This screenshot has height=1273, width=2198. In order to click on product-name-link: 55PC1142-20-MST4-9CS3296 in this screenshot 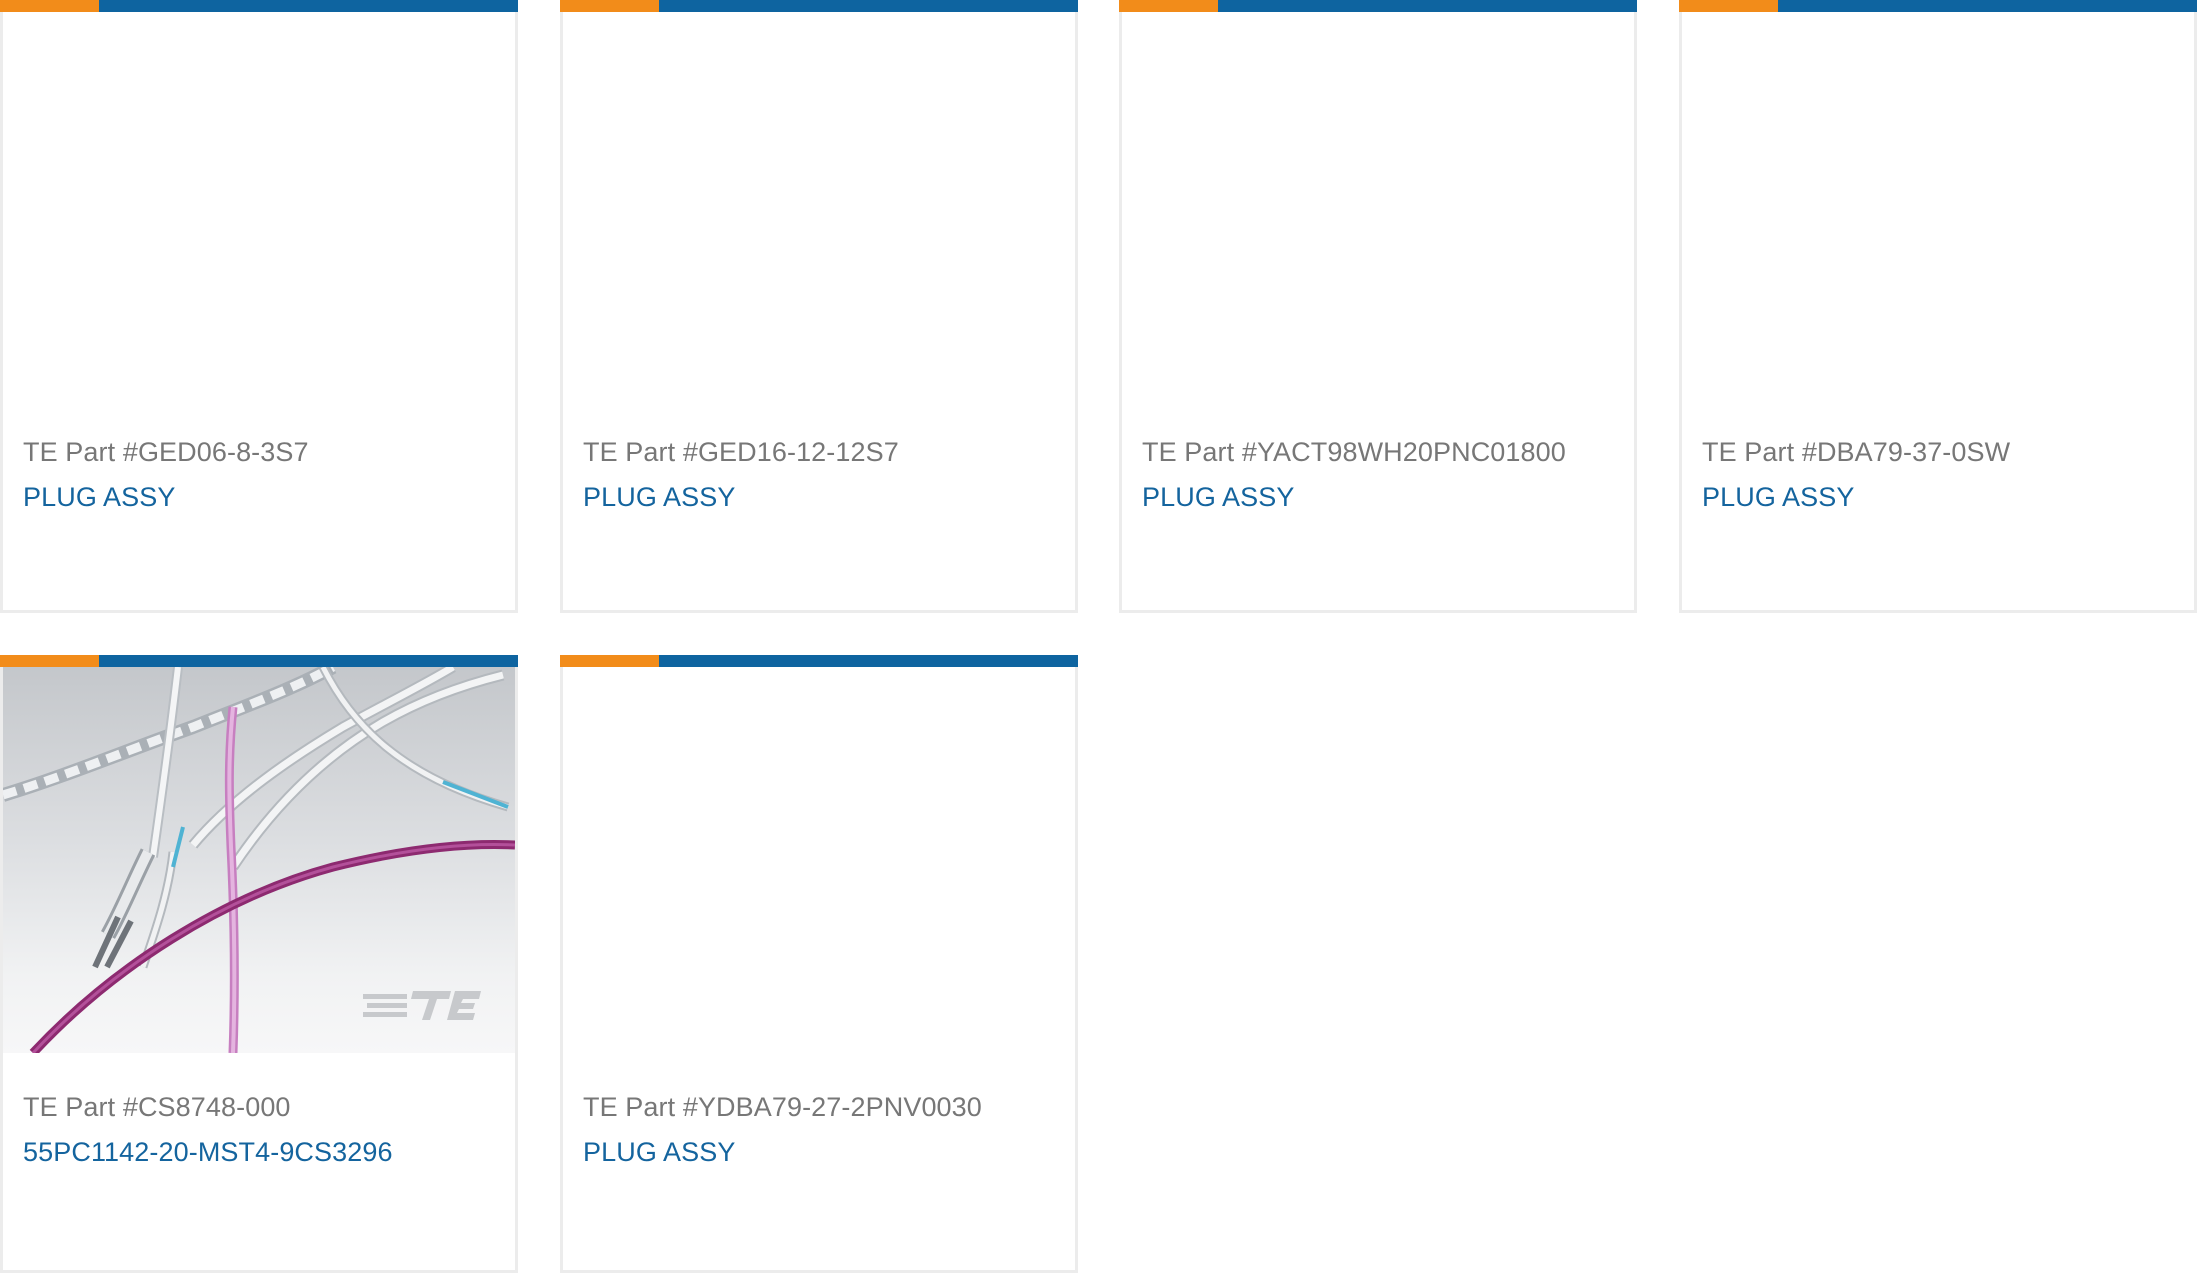, I will do `click(208, 1152)`.